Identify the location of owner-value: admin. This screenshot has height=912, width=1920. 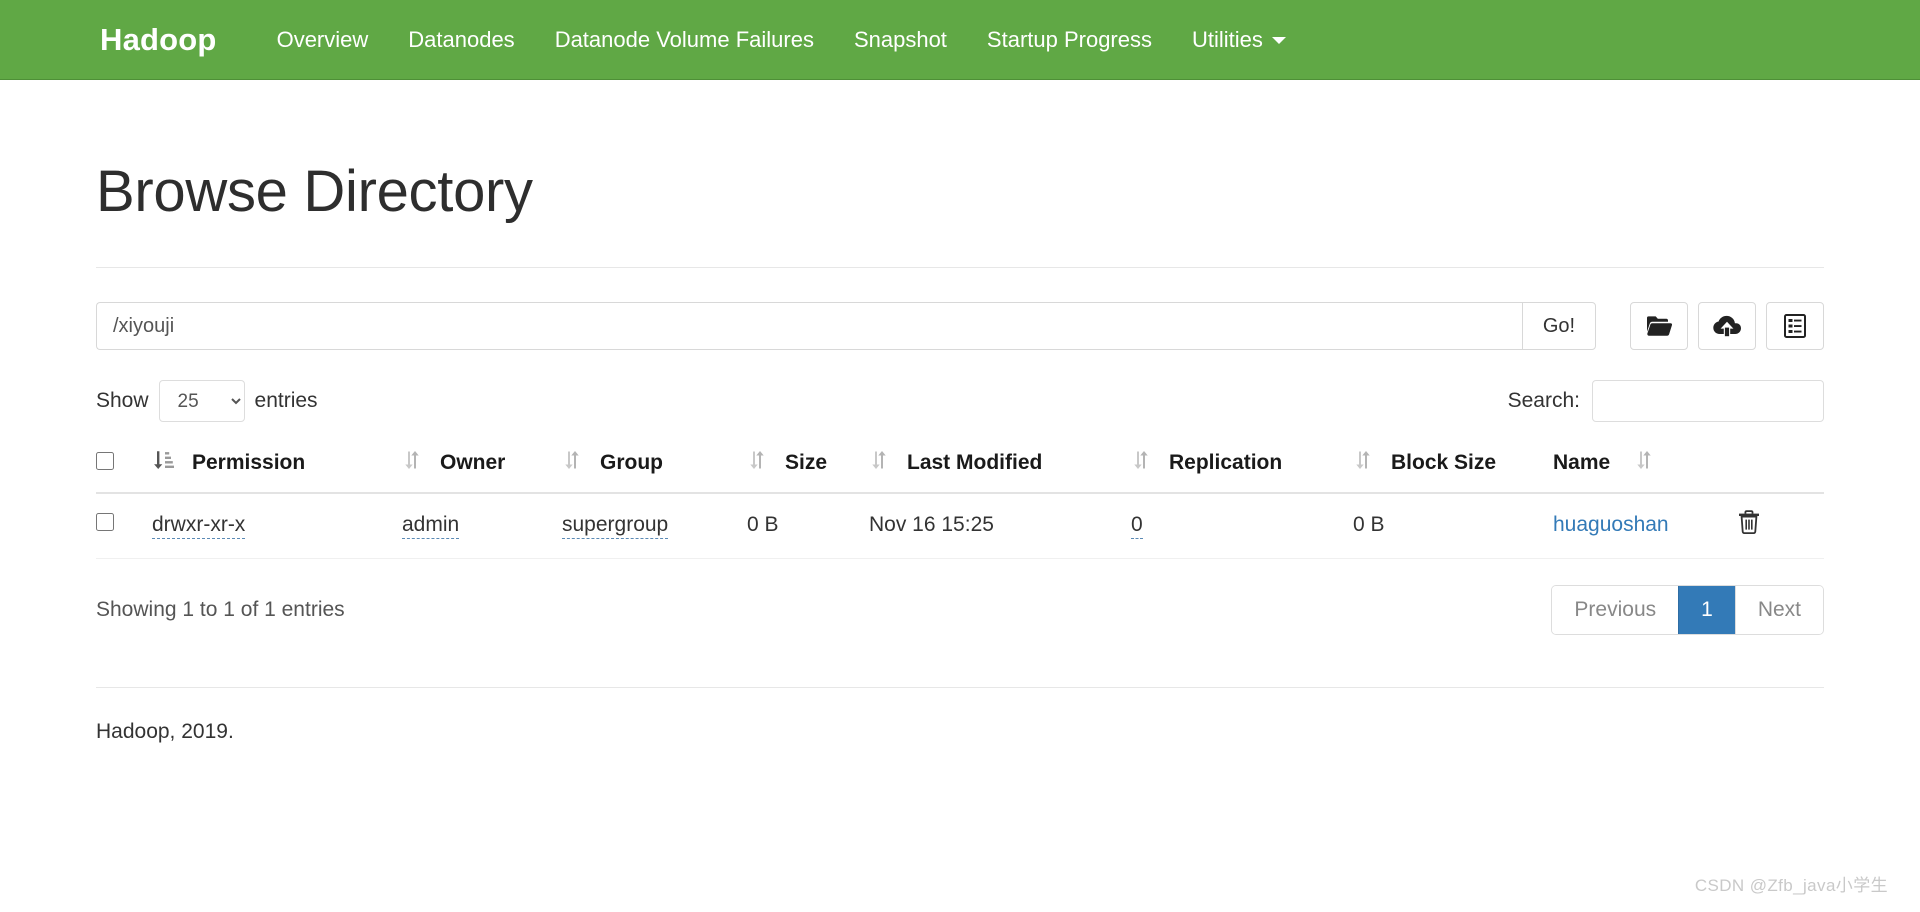
(431, 526).